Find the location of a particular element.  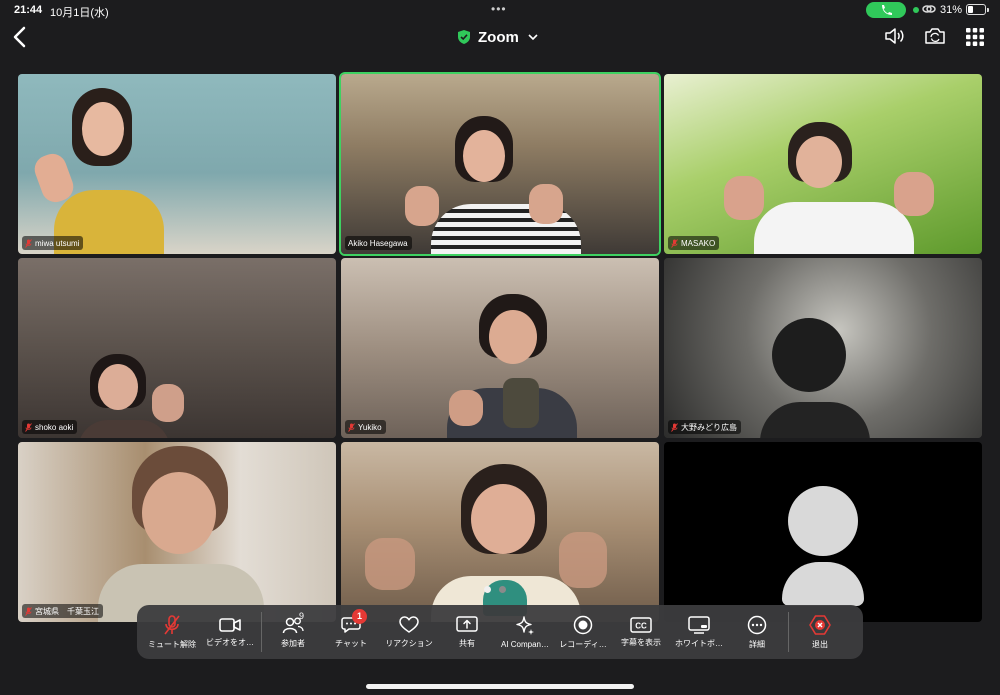

participant-name-tag: Yukiko is located at coordinates (365, 427).